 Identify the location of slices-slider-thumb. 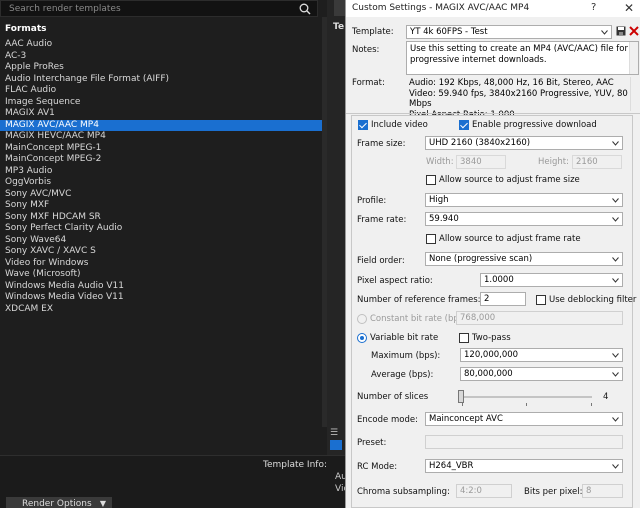
(461, 396).